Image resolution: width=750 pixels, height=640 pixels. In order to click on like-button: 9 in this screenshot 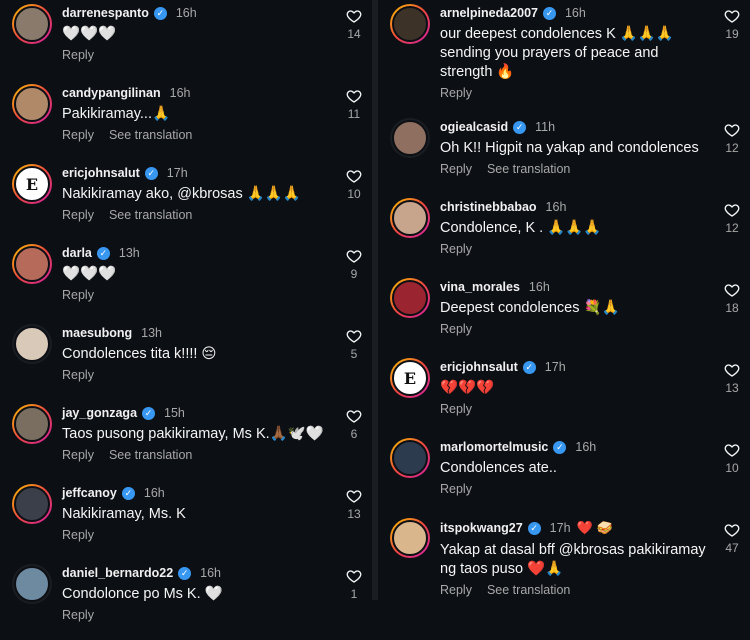, I will do `click(354, 264)`.